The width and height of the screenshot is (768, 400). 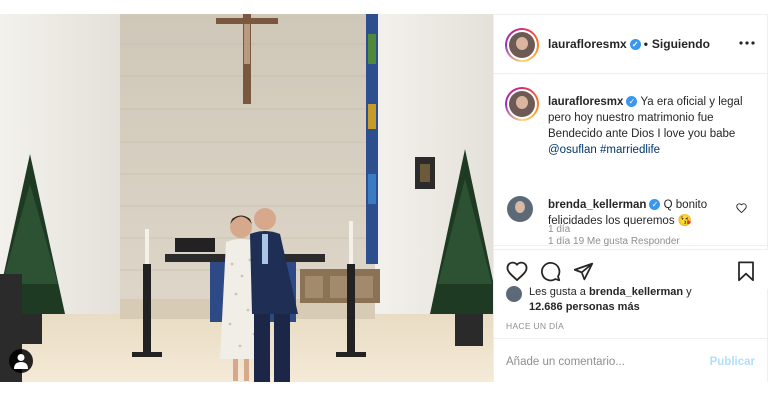 I want to click on author-username-link: laurafloresmx, so click(x=587, y=44).